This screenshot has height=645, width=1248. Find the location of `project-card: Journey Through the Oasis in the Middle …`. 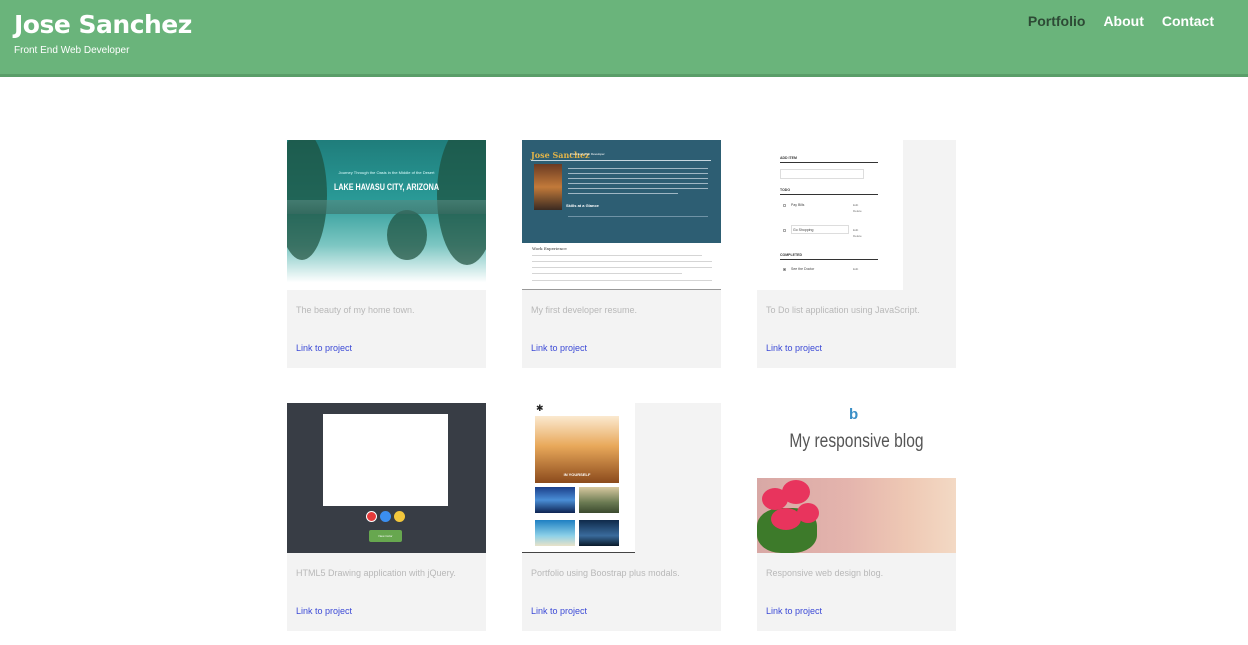

project-card: Journey Through the Oasis in the Middle … is located at coordinates (386, 254).